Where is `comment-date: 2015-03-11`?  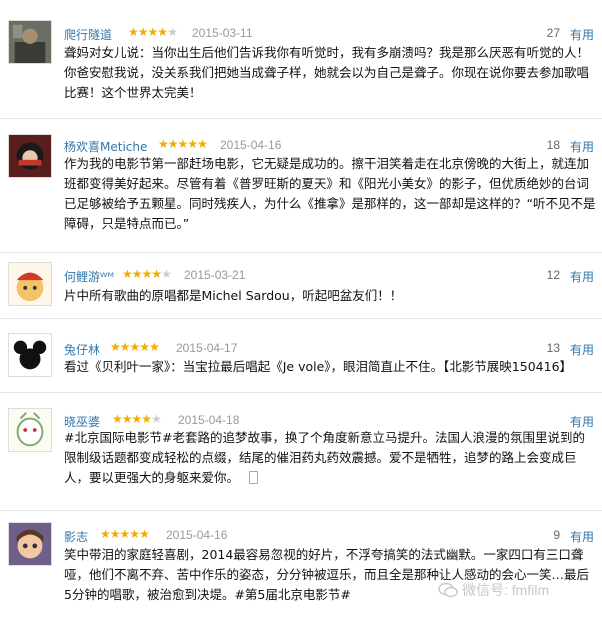
comment-date: 2015-03-11 is located at coordinates (222, 33).